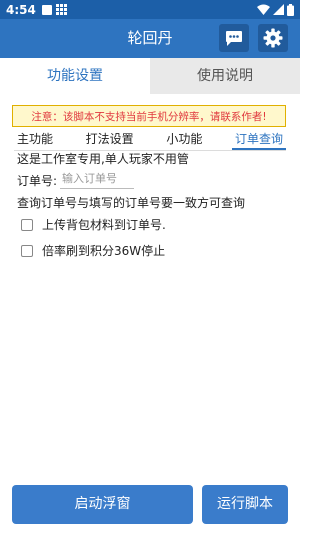 This screenshot has width=320, height=533. I want to click on studio-note: 这是工作室专用,单人玩家不用管, so click(103, 159).